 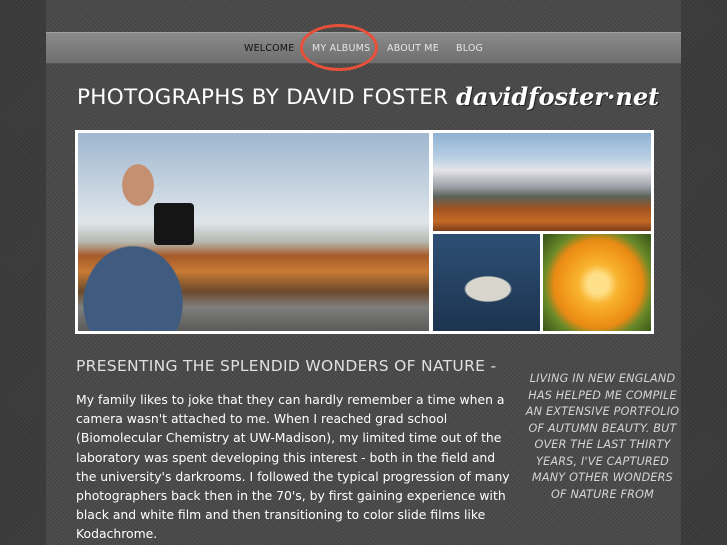 I want to click on highlight-circle-annotation, so click(x=339, y=47).